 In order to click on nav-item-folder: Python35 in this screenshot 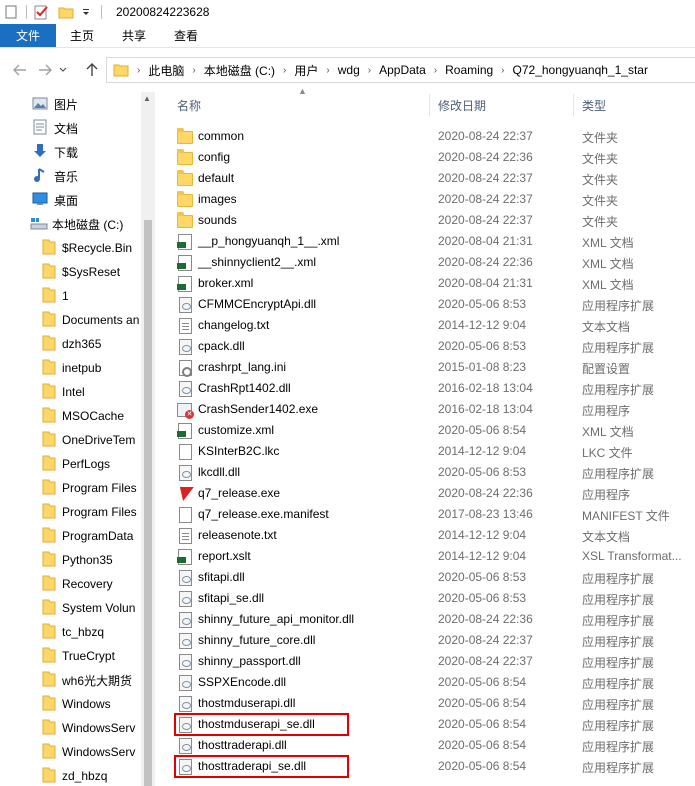, I will do `click(77, 560)`.